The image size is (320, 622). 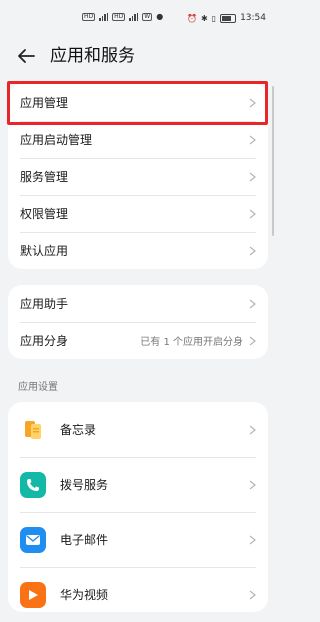 What do you see at coordinates (138, 250) in the screenshot?
I see `row-default-apps: 默认应用` at bounding box center [138, 250].